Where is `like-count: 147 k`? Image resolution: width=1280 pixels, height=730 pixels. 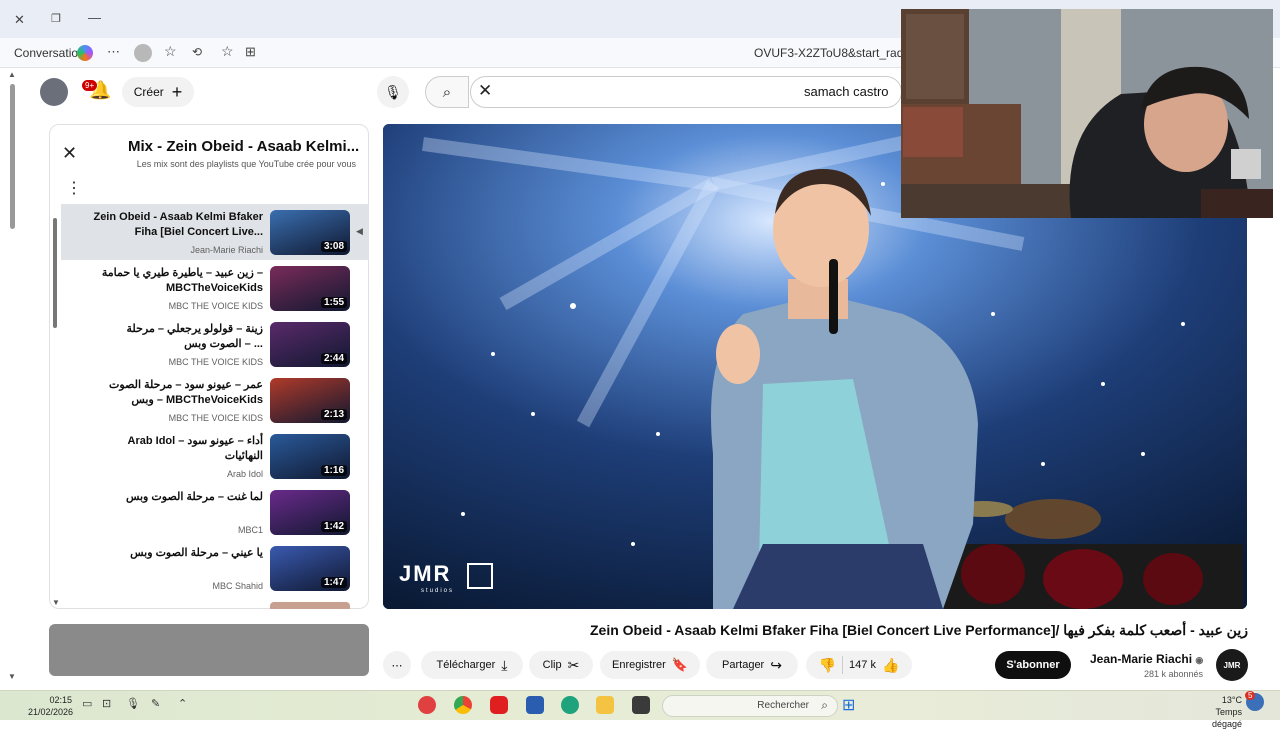
like-count: 147 k is located at coordinates (862, 665).